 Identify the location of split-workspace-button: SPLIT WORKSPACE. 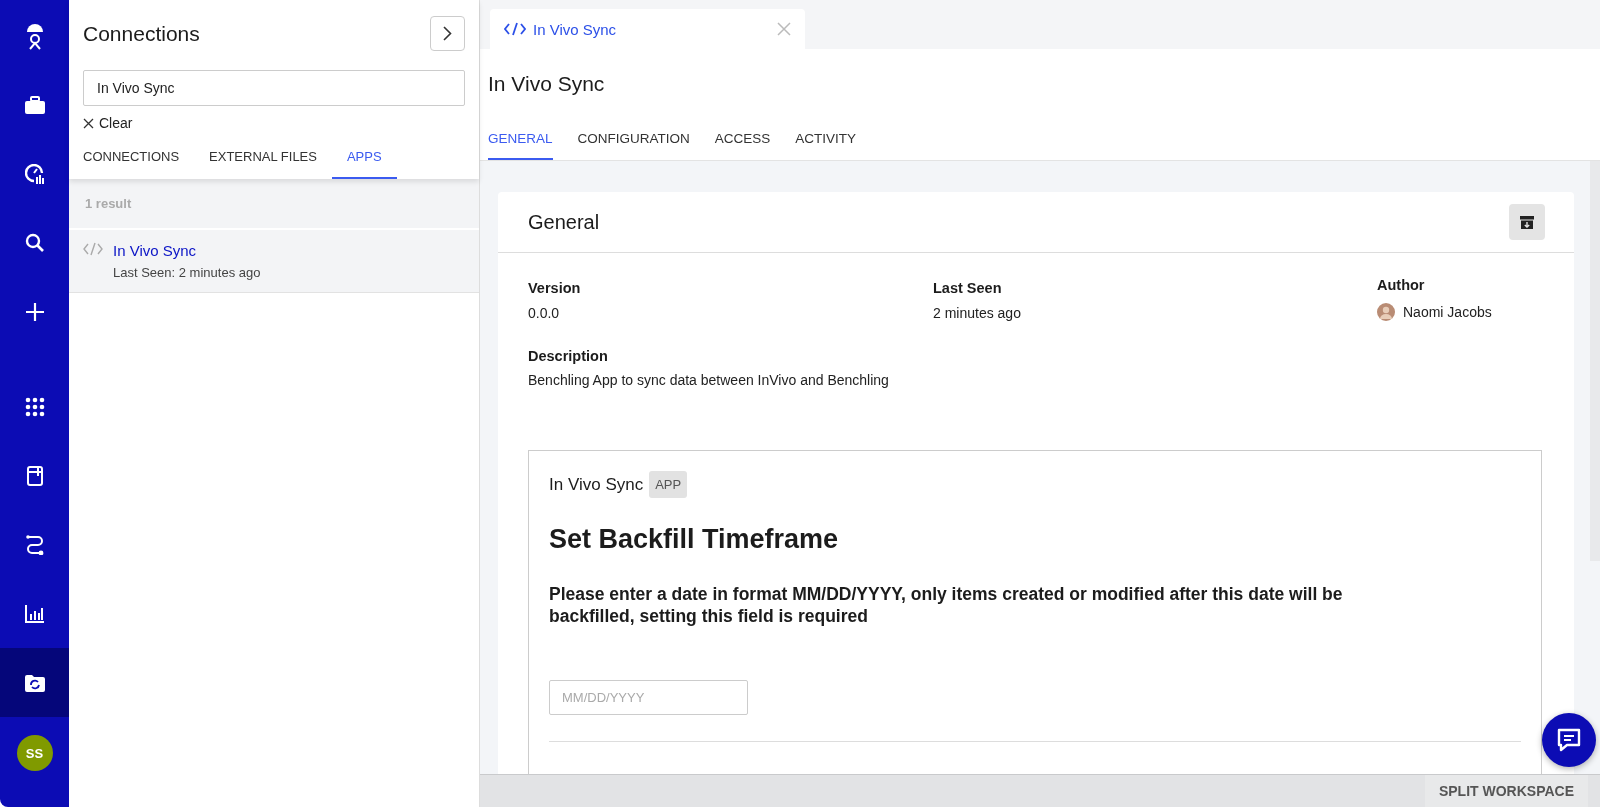
(1506, 791).